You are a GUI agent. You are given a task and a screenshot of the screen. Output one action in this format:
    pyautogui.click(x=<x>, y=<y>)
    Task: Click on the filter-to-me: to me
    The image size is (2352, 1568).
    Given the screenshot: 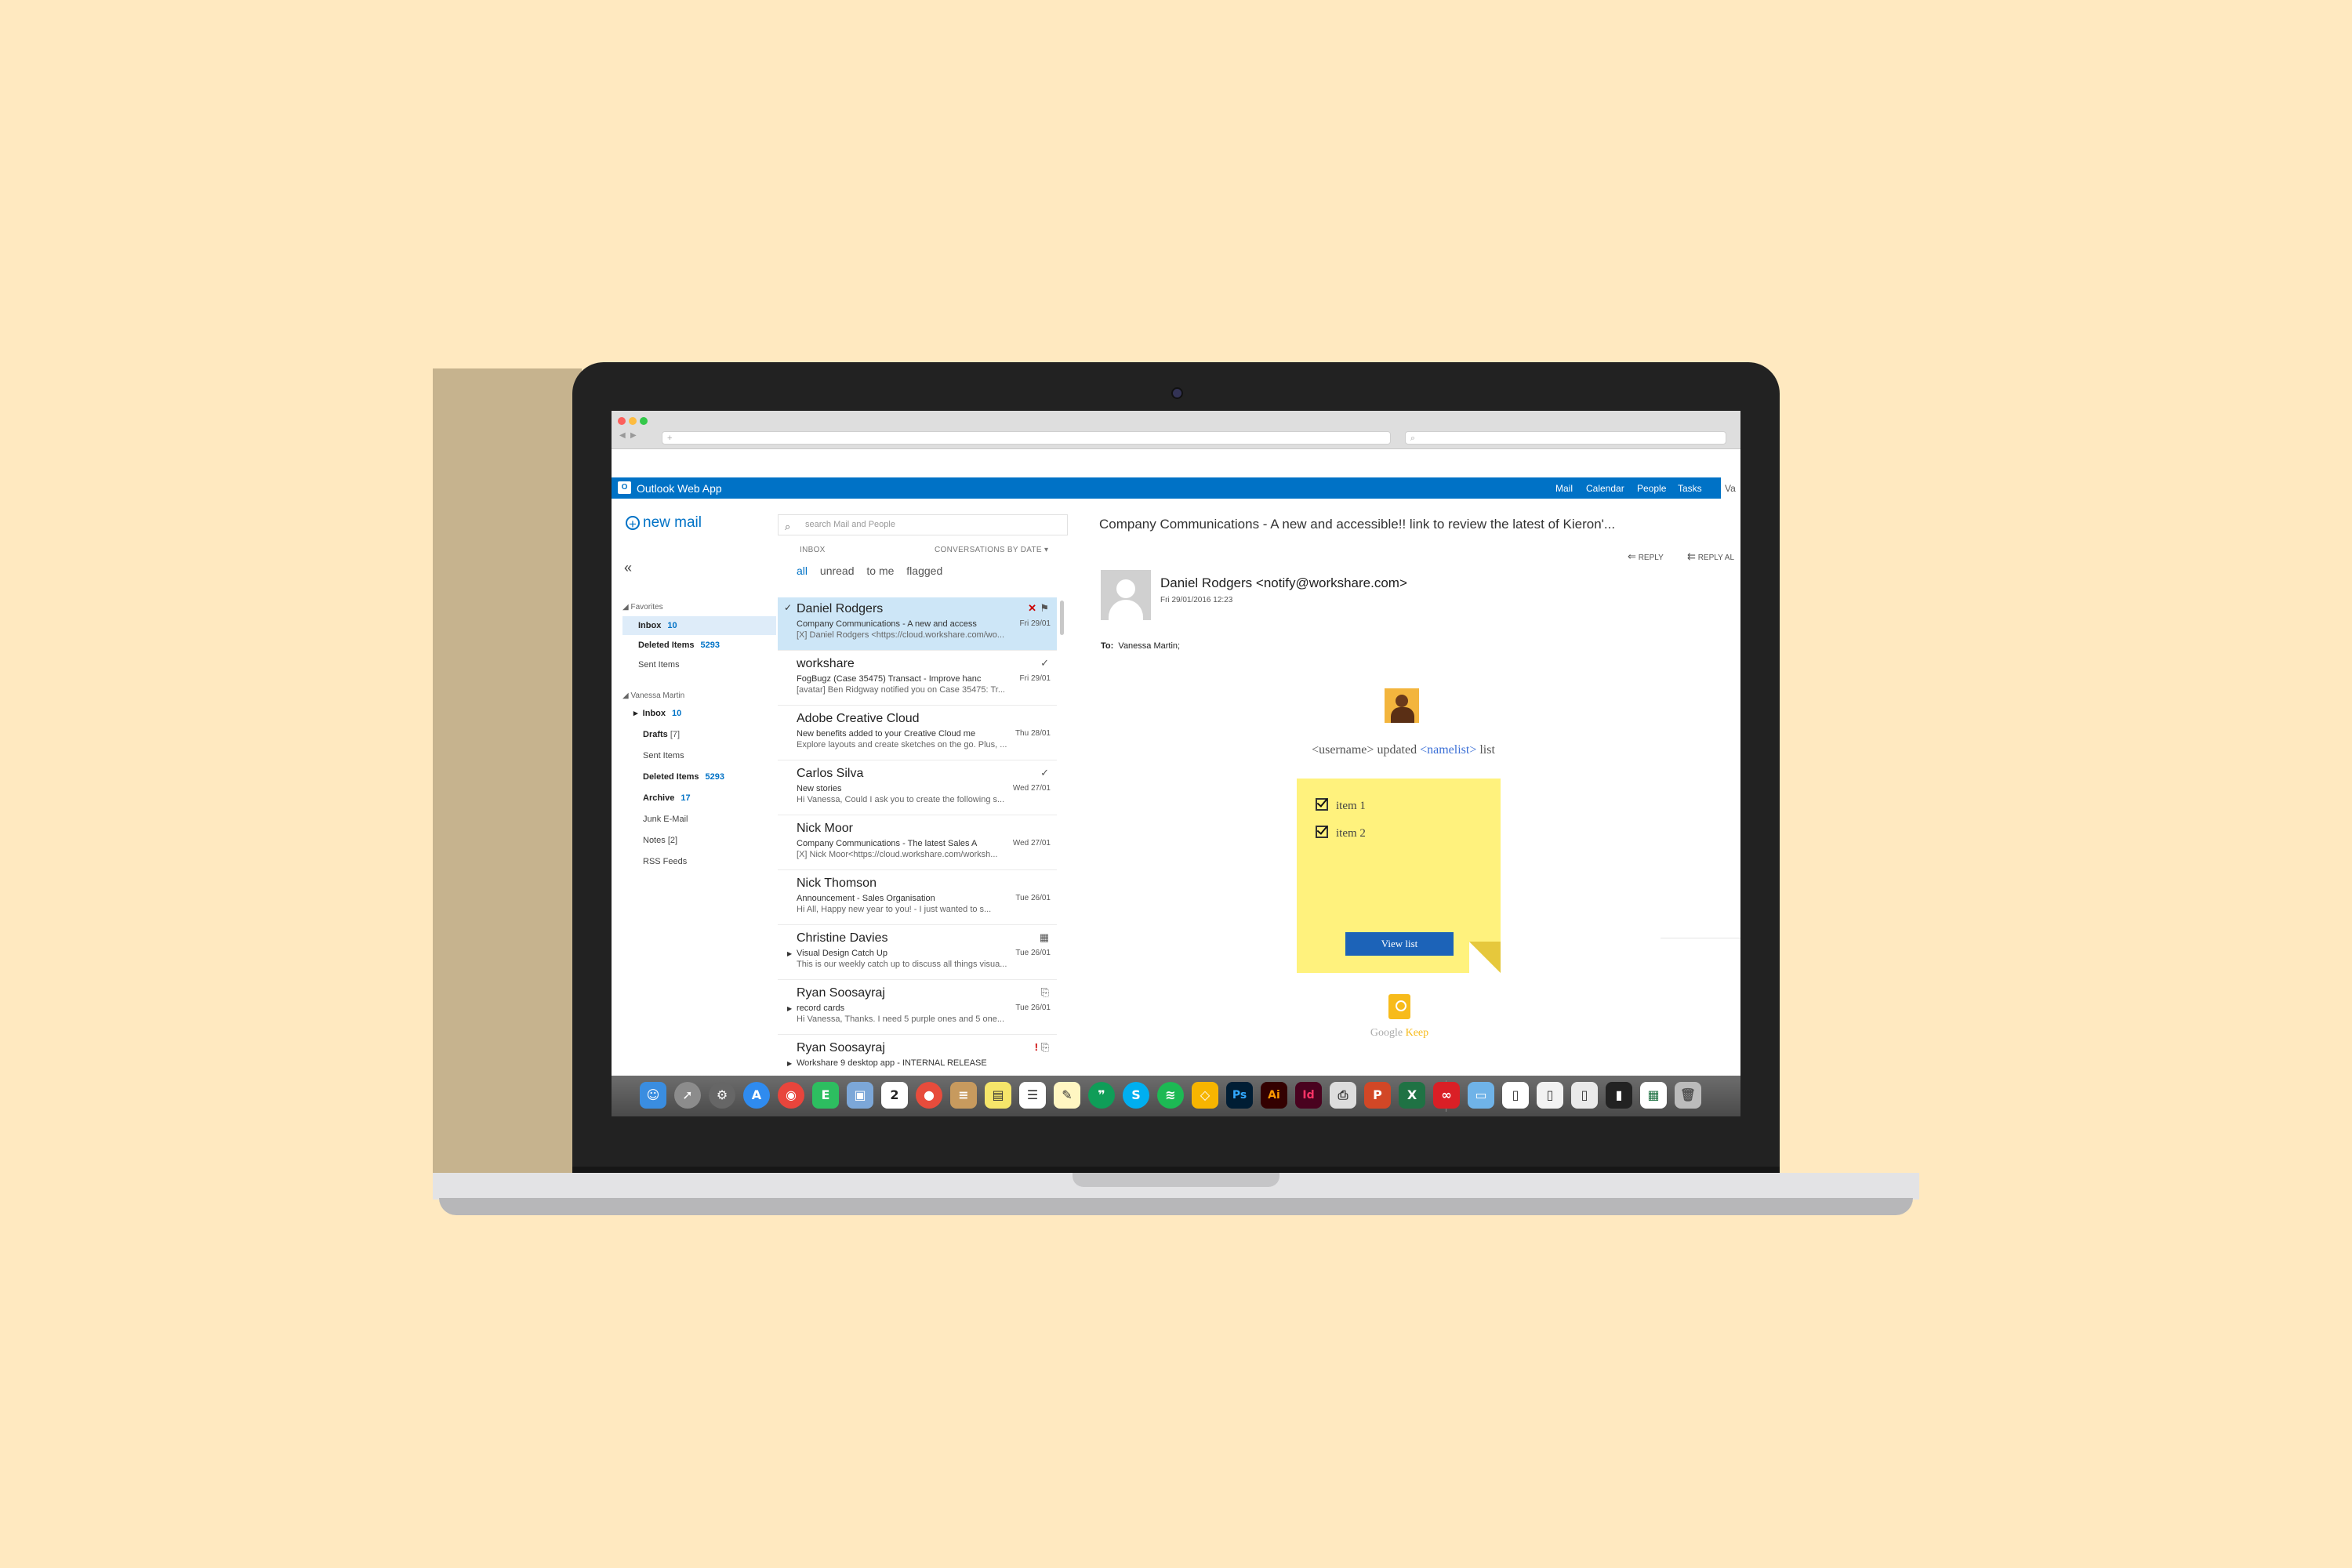 What is the action you would take?
    pyautogui.click(x=880, y=570)
    